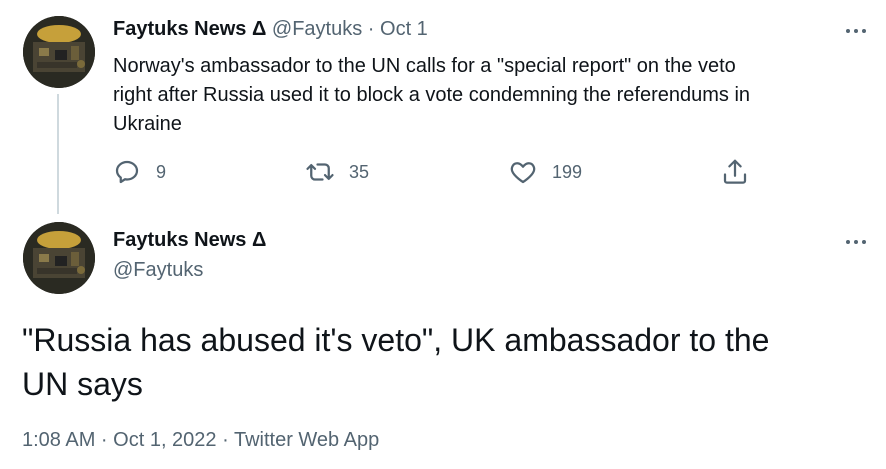  I want to click on tweet-header: Faytuks News Δ @Faytuks · Oct 1, so click(270, 29).